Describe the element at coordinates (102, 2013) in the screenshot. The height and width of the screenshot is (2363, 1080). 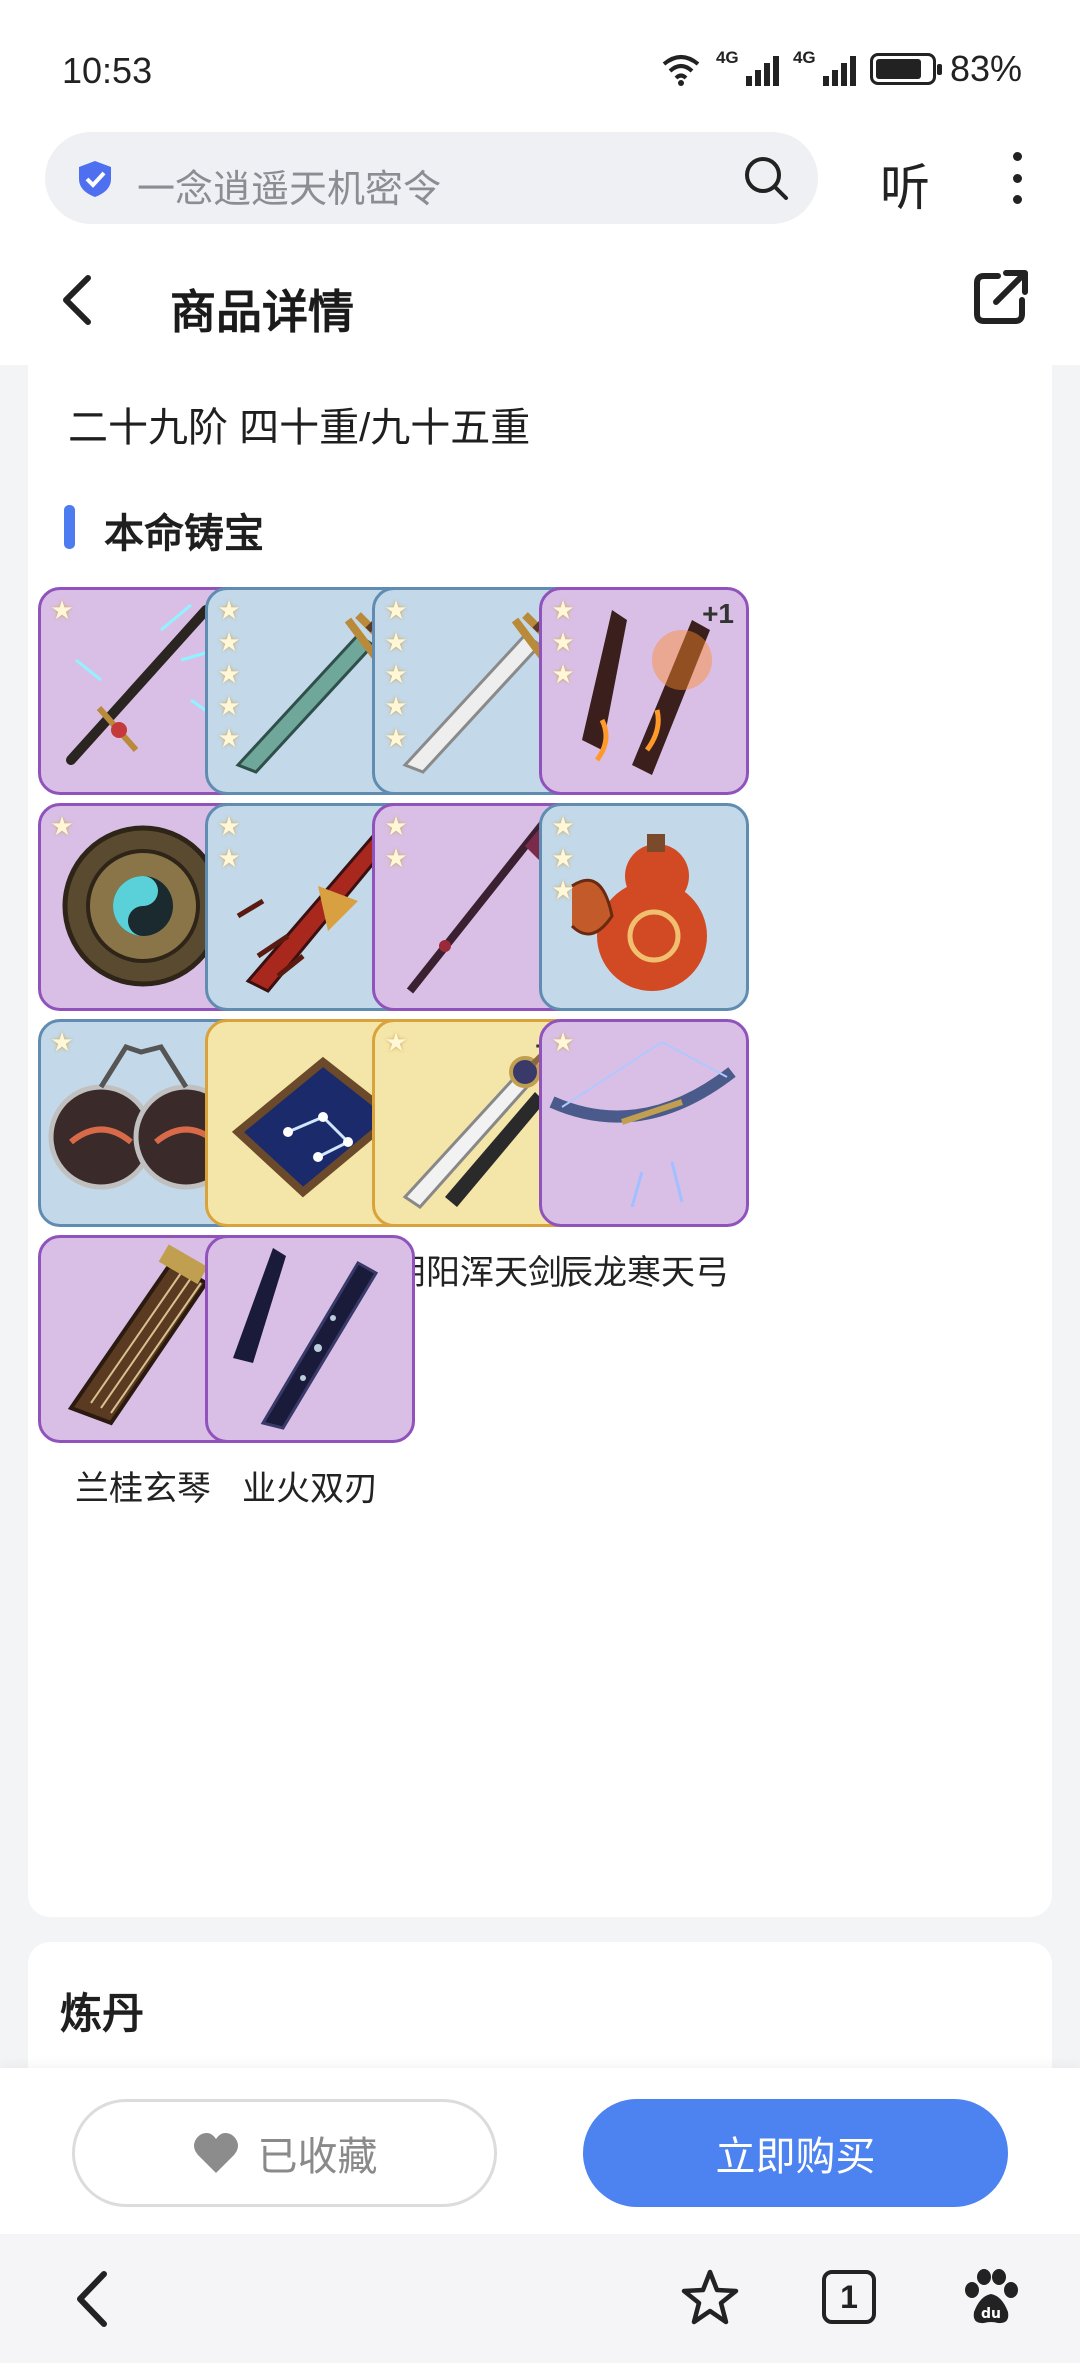
I see `section-title-alchemy: 炼丹` at that location.